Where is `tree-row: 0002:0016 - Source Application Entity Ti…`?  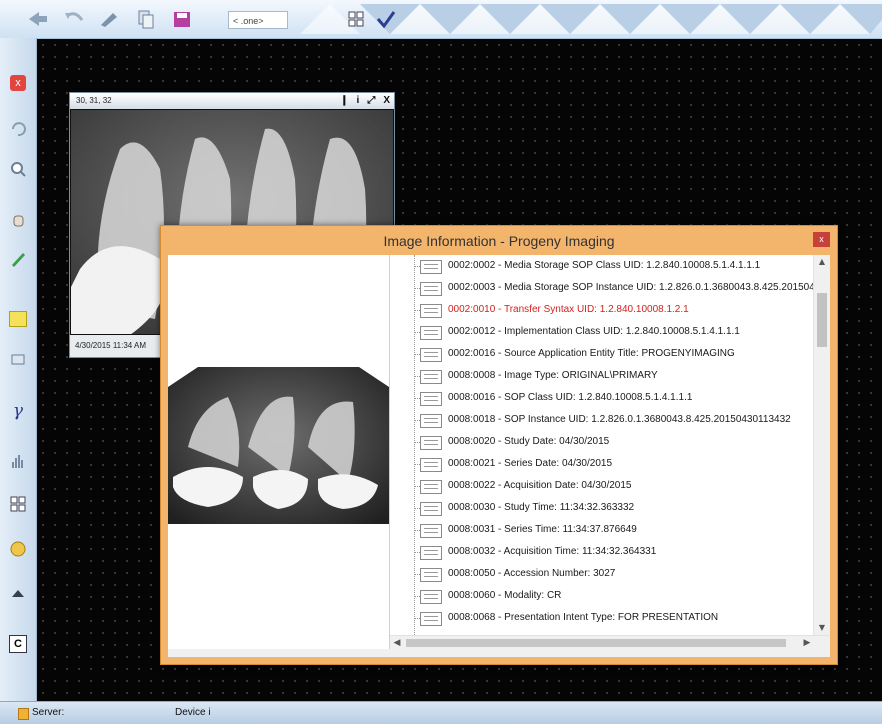 tree-row: 0002:0016 - Source Application Entity Ti… is located at coordinates (610, 354).